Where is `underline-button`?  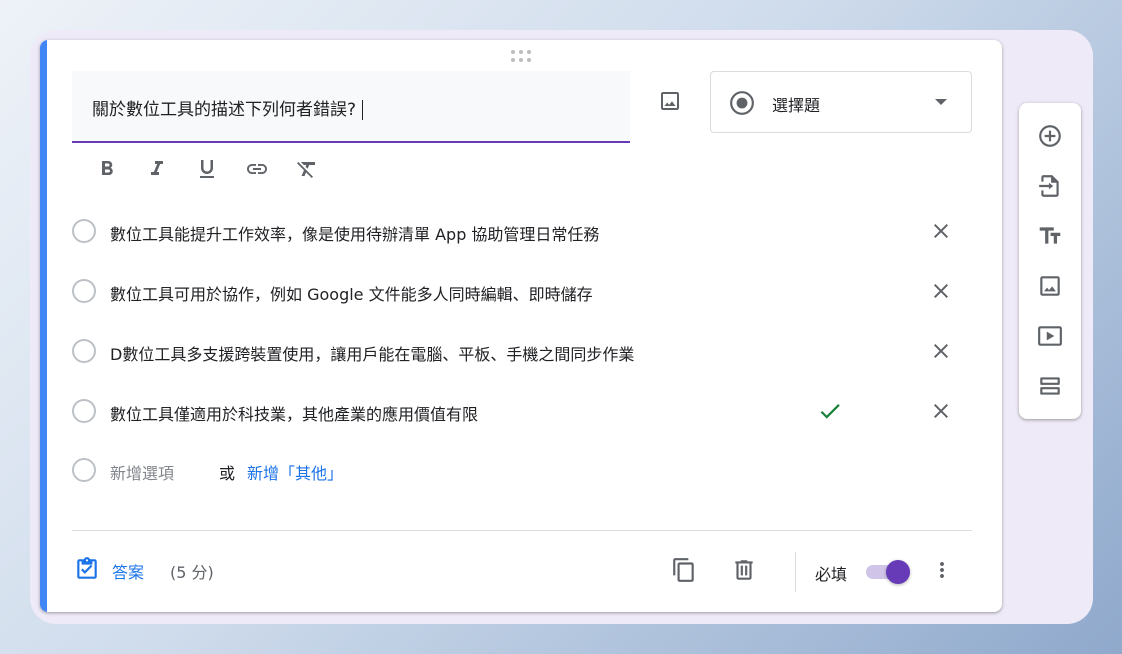 underline-button is located at coordinates (207, 169).